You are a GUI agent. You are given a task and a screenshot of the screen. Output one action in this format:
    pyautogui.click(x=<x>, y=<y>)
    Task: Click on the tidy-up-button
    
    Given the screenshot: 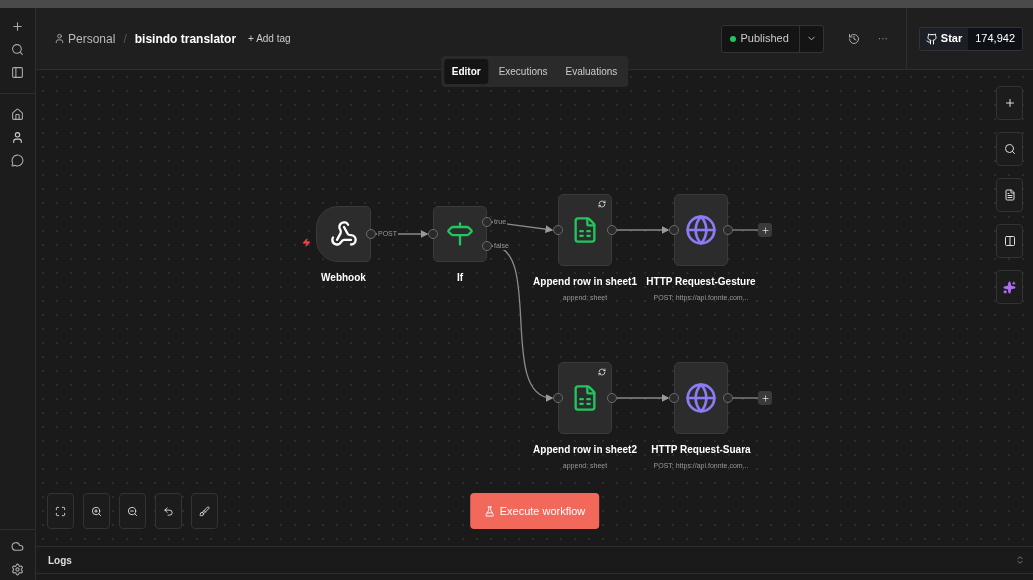 What is the action you would take?
    pyautogui.click(x=204, y=511)
    